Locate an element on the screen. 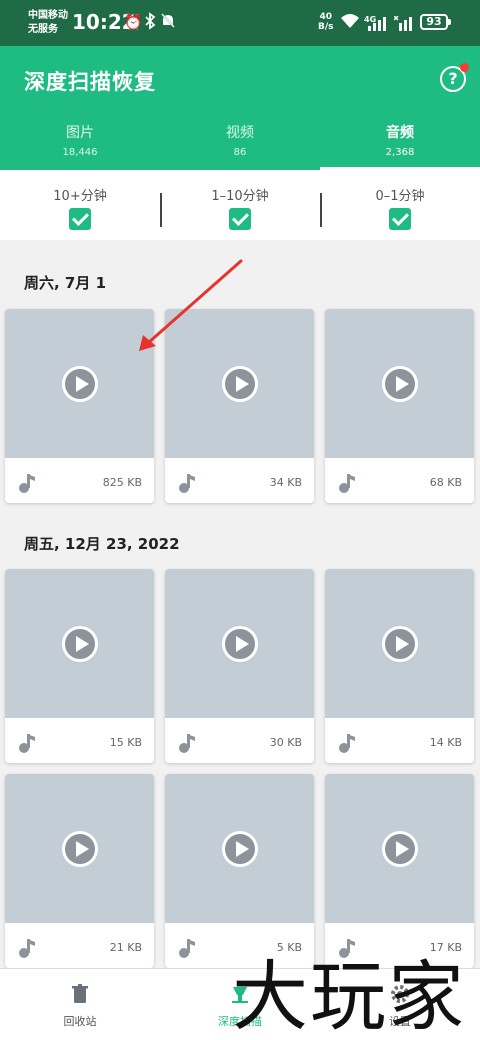 The width and height of the screenshot is (480, 1040). audio-card: 15 KB is located at coordinates (79, 666).